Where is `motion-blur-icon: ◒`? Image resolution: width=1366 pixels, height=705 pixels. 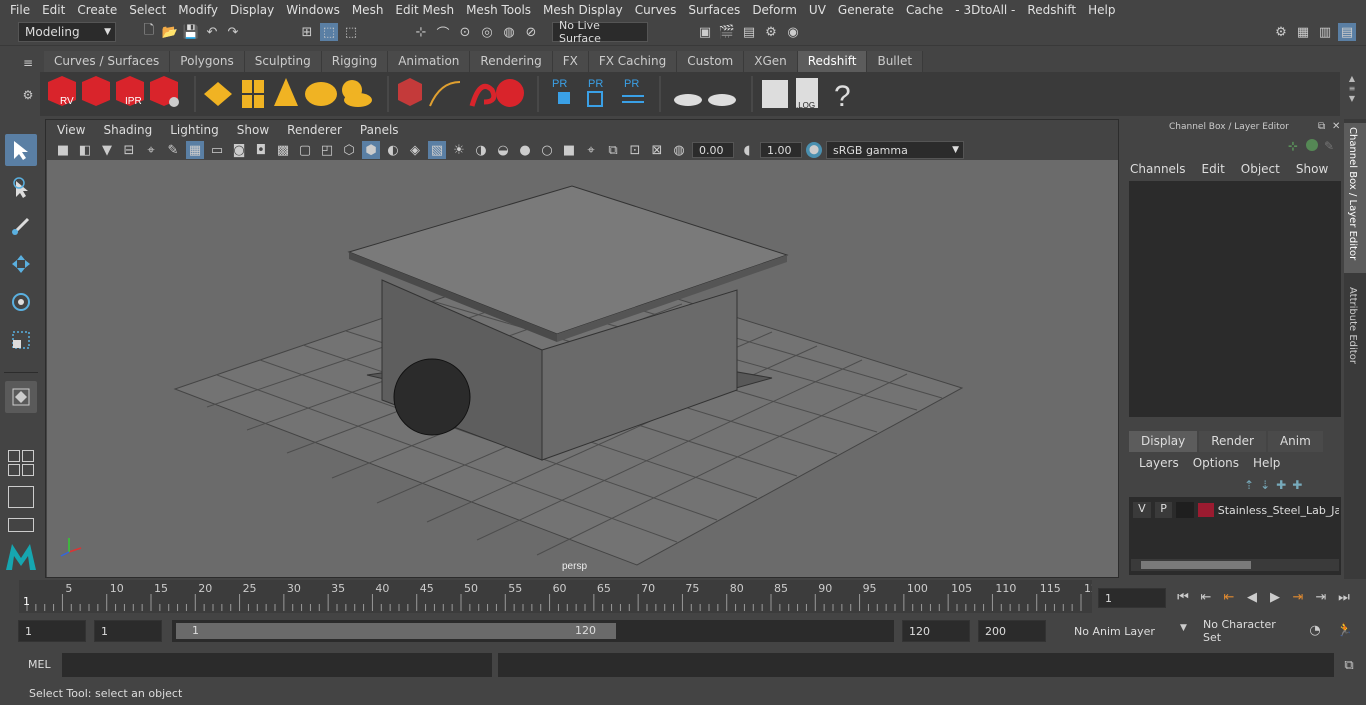 motion-blur-icon: ◒ is located at coordinates (503, 150).